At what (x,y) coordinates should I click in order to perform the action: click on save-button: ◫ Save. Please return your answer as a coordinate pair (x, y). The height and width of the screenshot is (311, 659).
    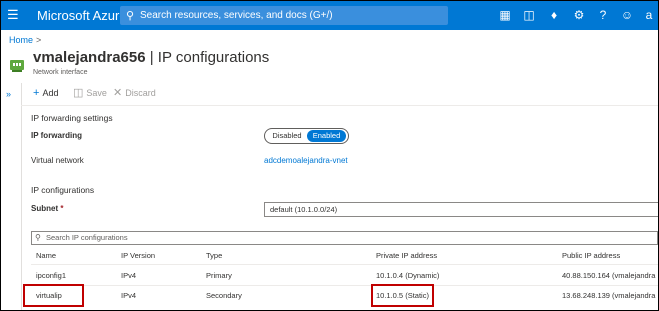
    Looking at the image, I should click on (90, 93).